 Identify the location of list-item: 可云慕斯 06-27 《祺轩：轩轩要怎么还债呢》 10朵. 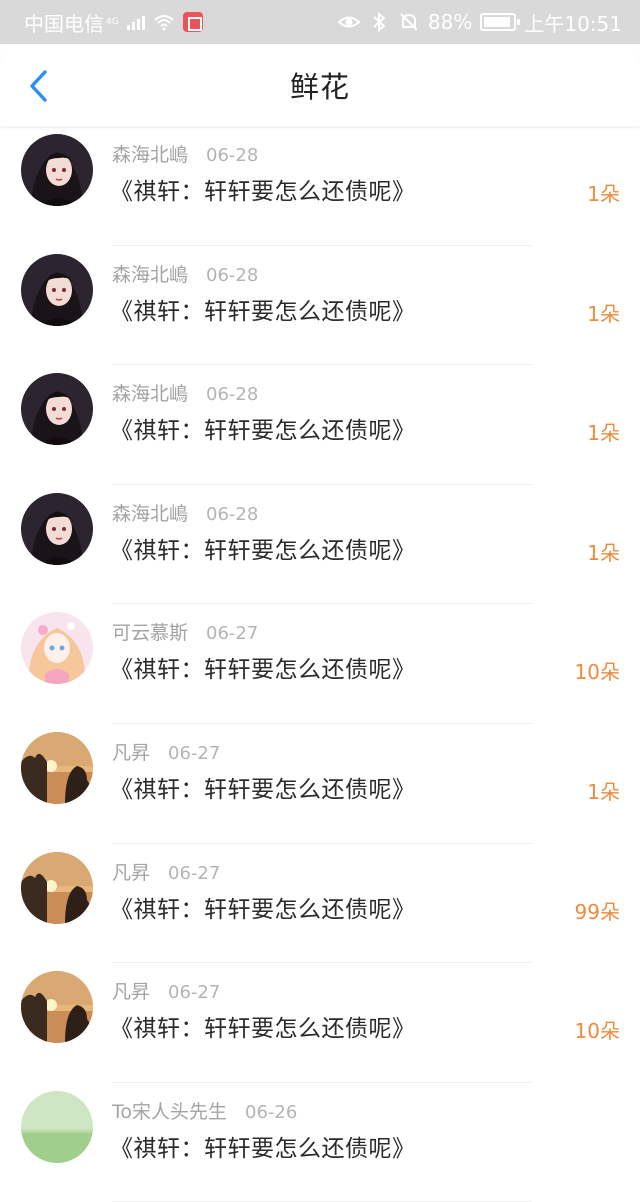
(320, 664).